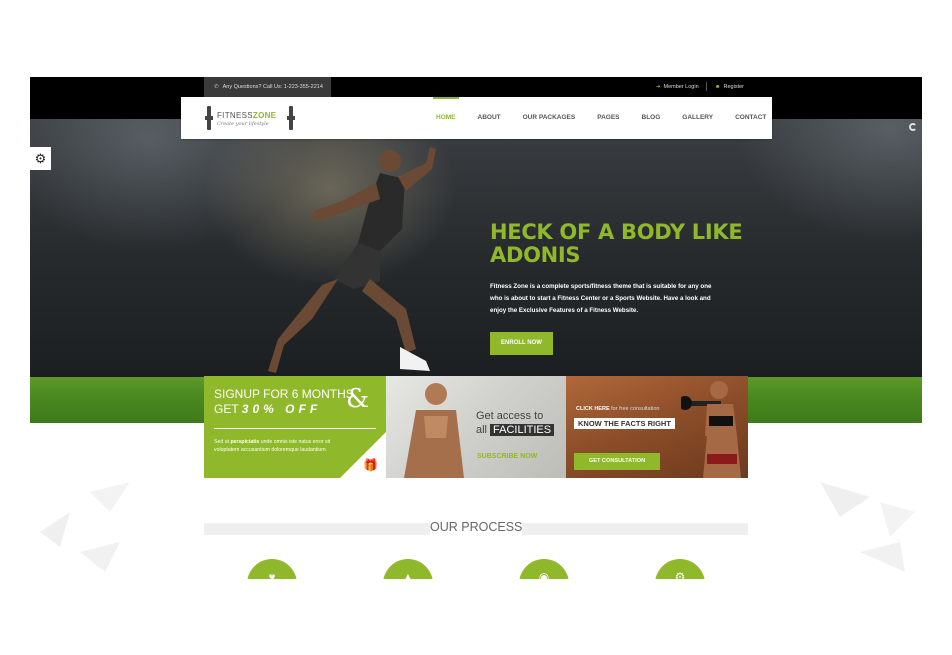  Describe the element at coordinates (510, 416) in the screenshot. I see `promo-line1: Get access to` at that location.